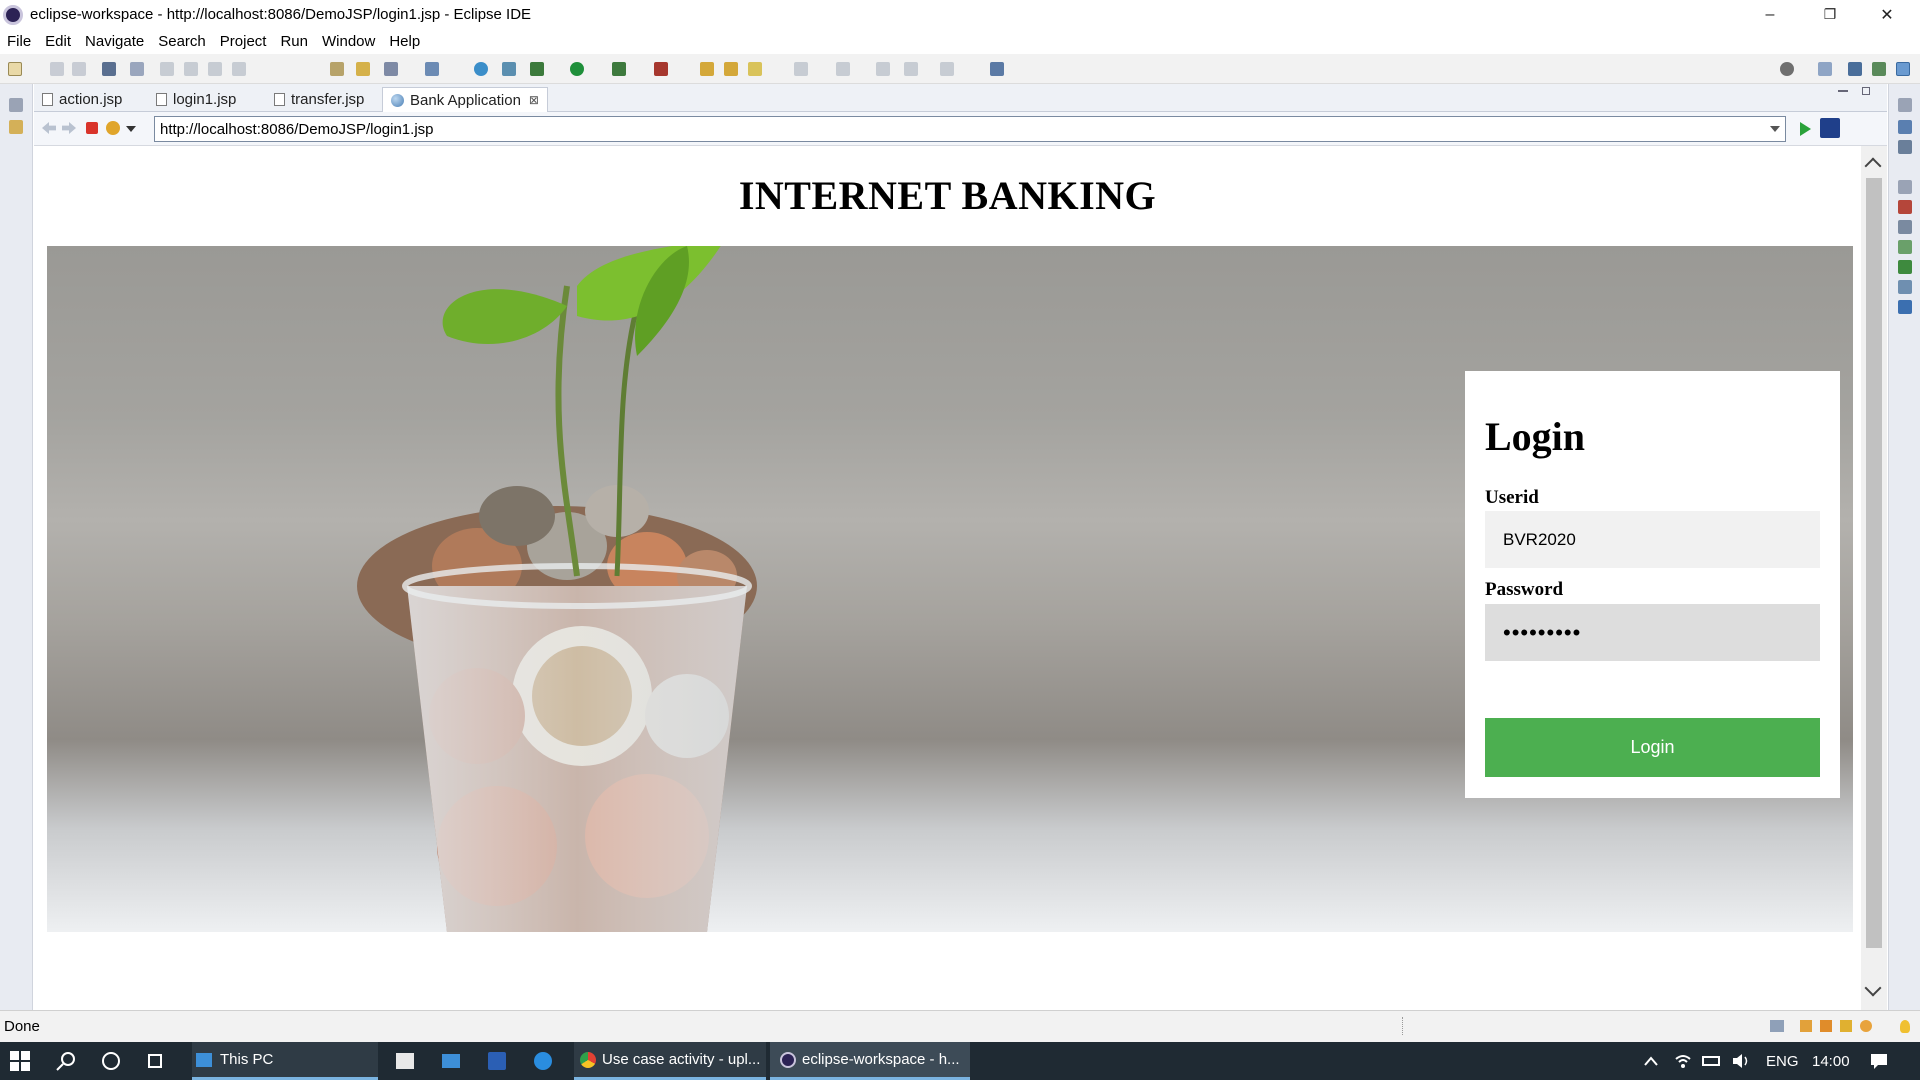  I want to click on wifi-icon, so click(1684, 1061).